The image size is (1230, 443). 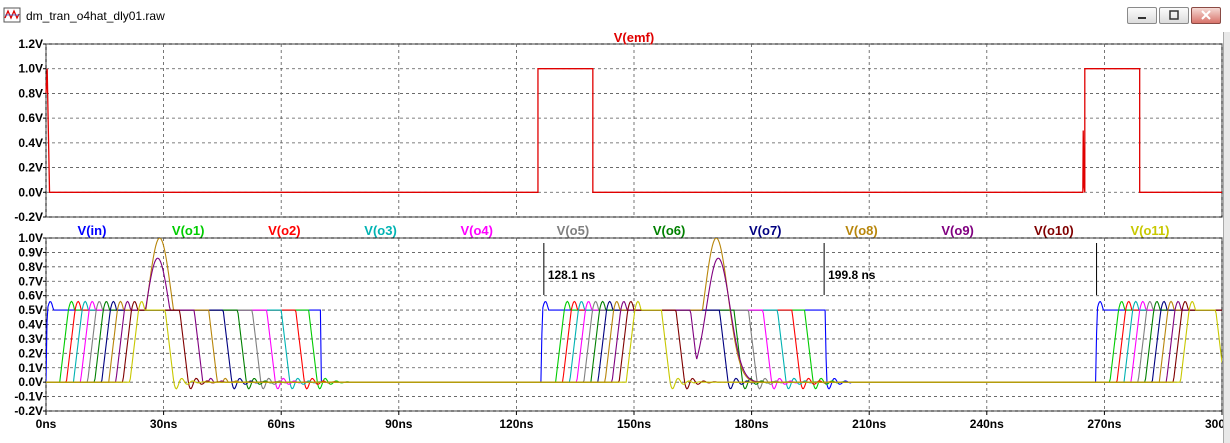 What do you see at coordinates (634, 424) in the screenshot?
I see `x-tick-label: 150ns` at bounding box center [634, 424].